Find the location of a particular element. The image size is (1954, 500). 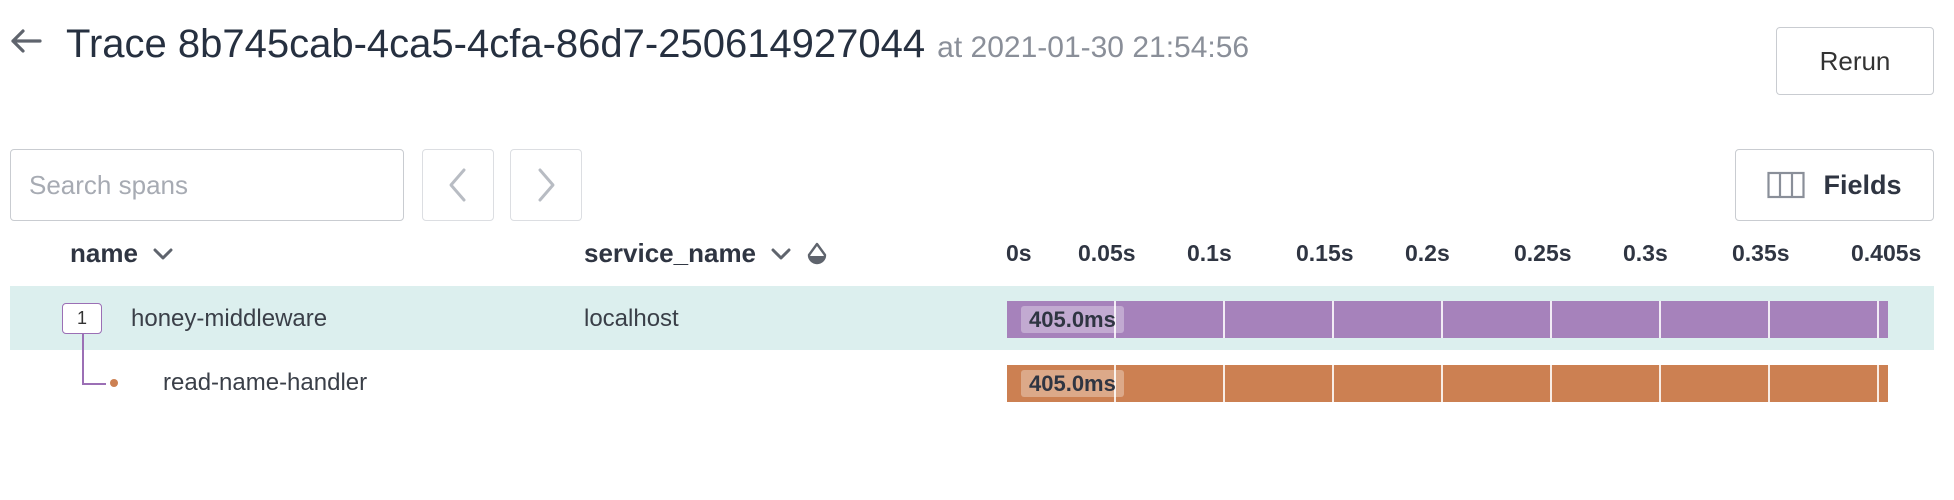

timeline-tick-label: 0.35s is located at coordinates (1761, 253).